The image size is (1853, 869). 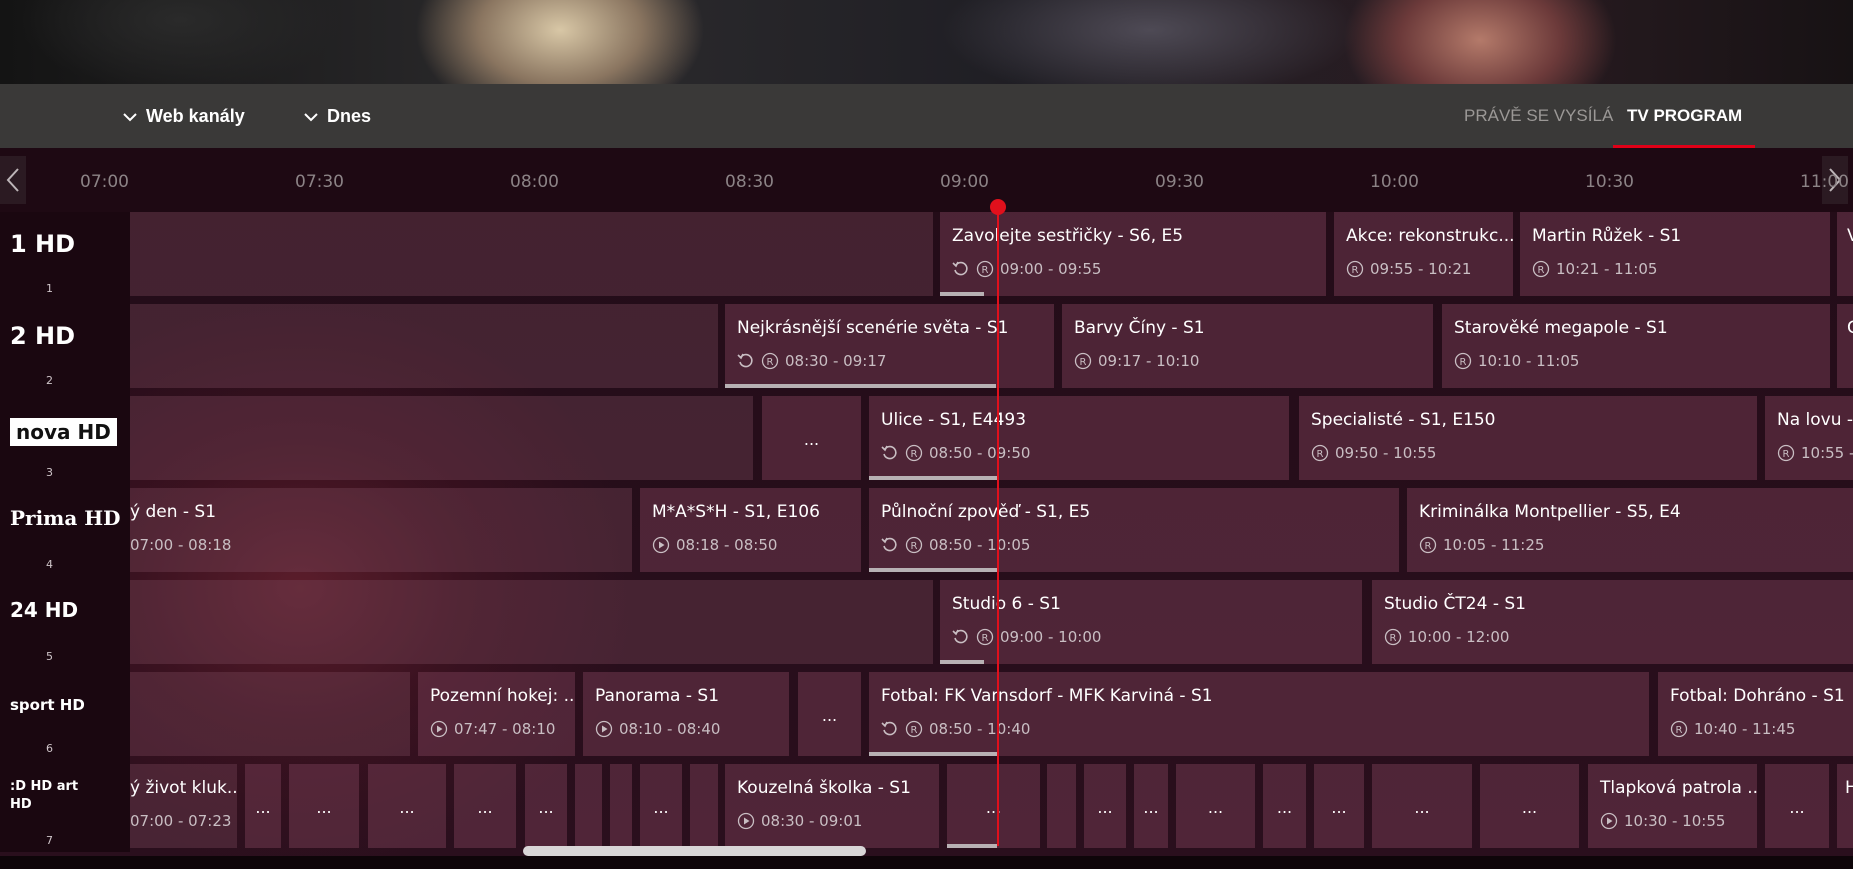 I want to click on program-time: 08:18 - 08:50, so click(x=714, y=545).